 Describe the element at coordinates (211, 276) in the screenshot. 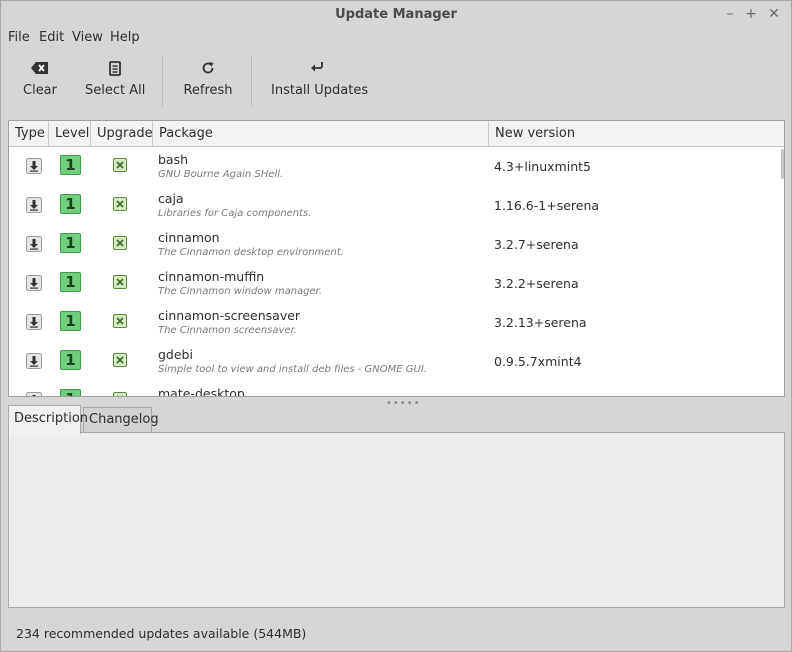

I see `package-name: cinnamon-muffin` at that location.